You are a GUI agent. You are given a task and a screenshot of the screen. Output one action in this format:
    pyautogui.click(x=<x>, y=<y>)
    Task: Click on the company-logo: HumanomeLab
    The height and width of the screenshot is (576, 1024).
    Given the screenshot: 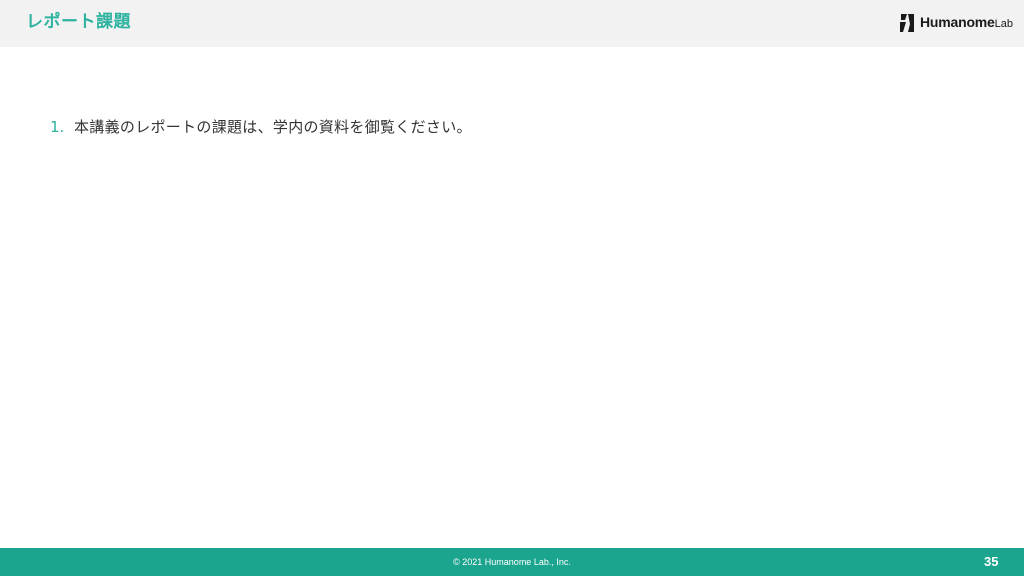 What is the action you would take?
    pyautogui.click(x=955, y=23)
    